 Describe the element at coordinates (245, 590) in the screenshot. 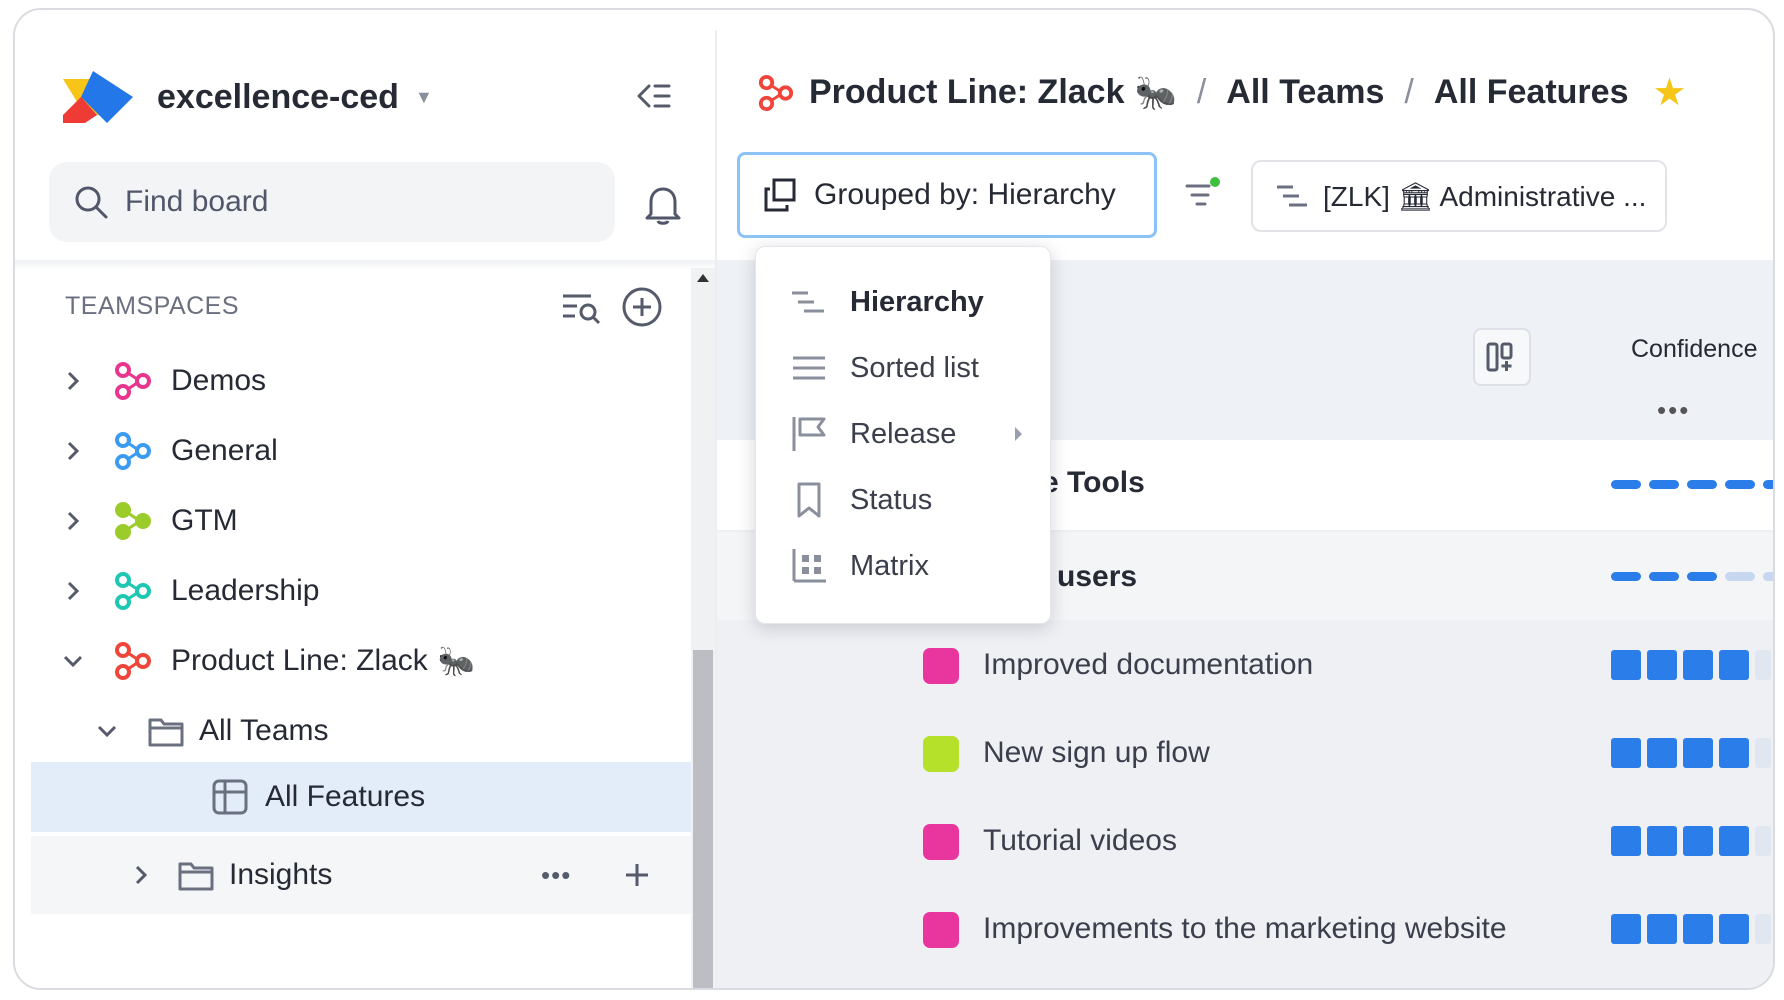

I see `sidebar-item-label: Leadership` at that location.